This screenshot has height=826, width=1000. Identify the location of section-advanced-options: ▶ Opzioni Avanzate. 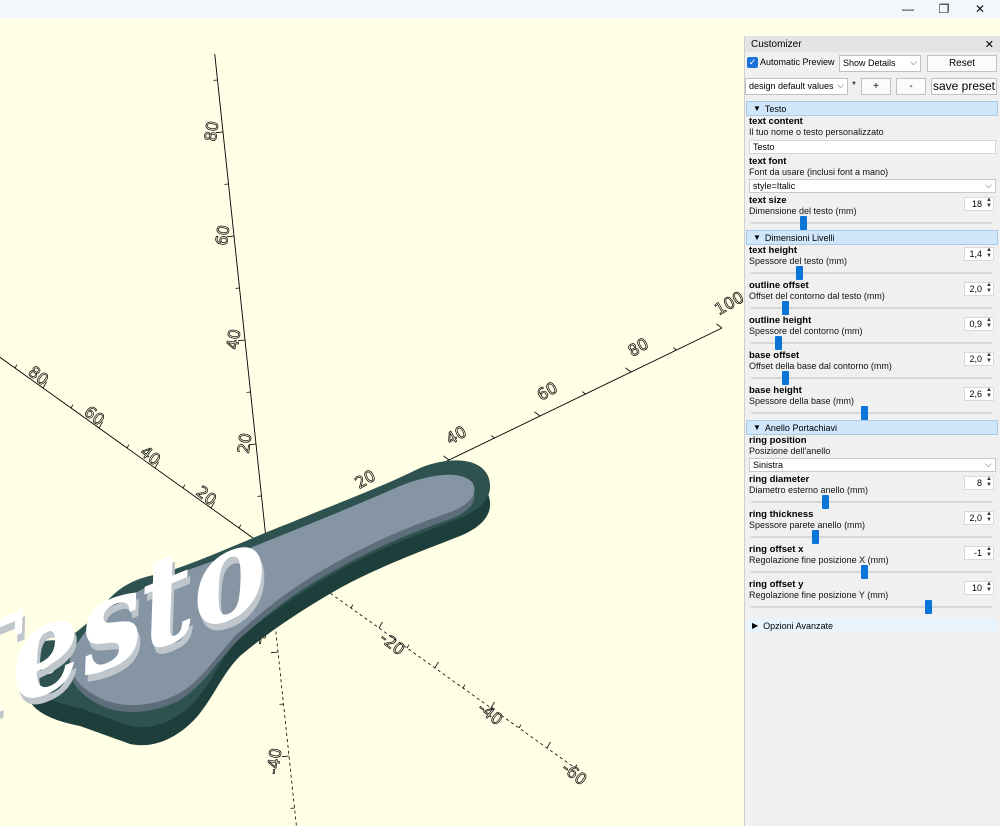
(872, 625).